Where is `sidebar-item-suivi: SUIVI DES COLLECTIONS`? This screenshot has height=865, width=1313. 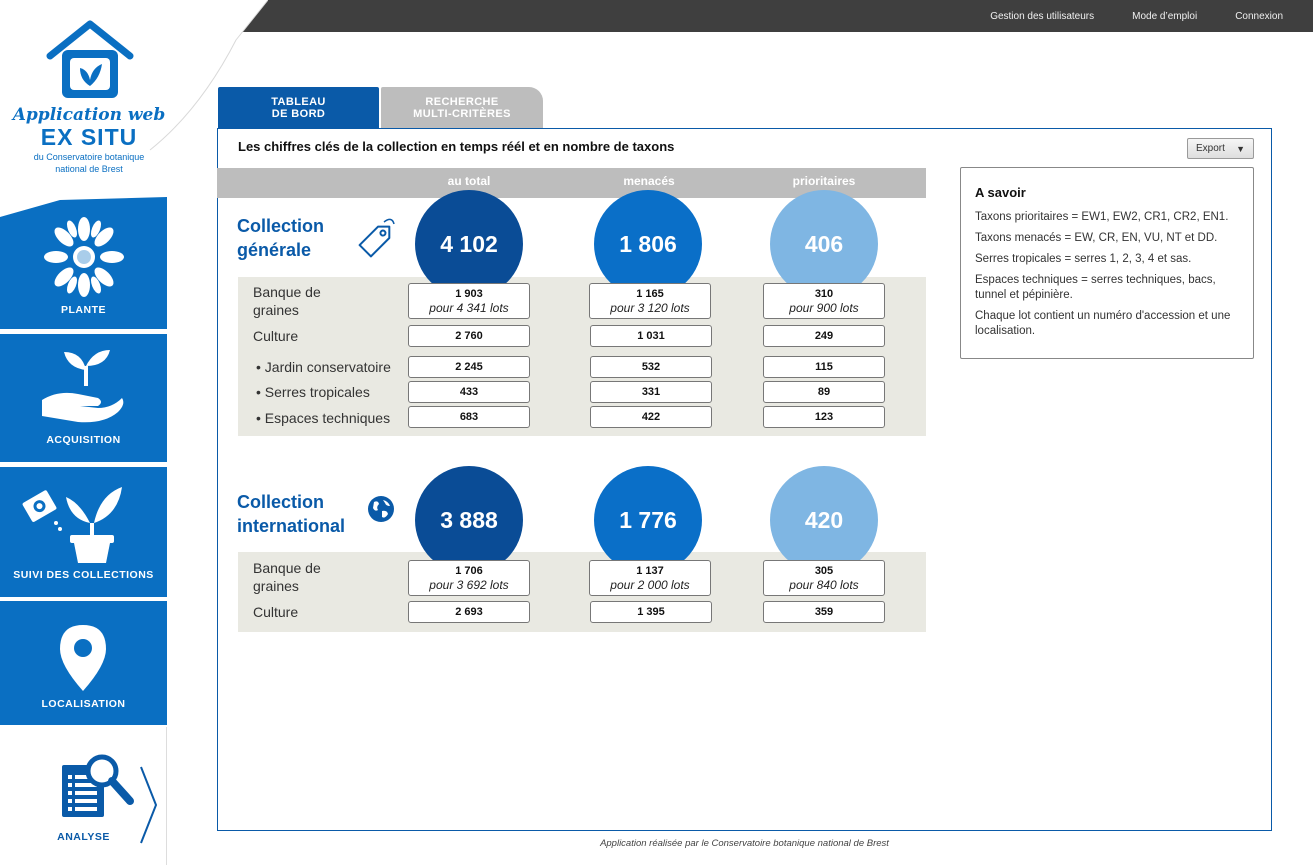
sidebar-item-suivi: SUIVI DES COLLECTIONS is located at coordinates (83, 532).